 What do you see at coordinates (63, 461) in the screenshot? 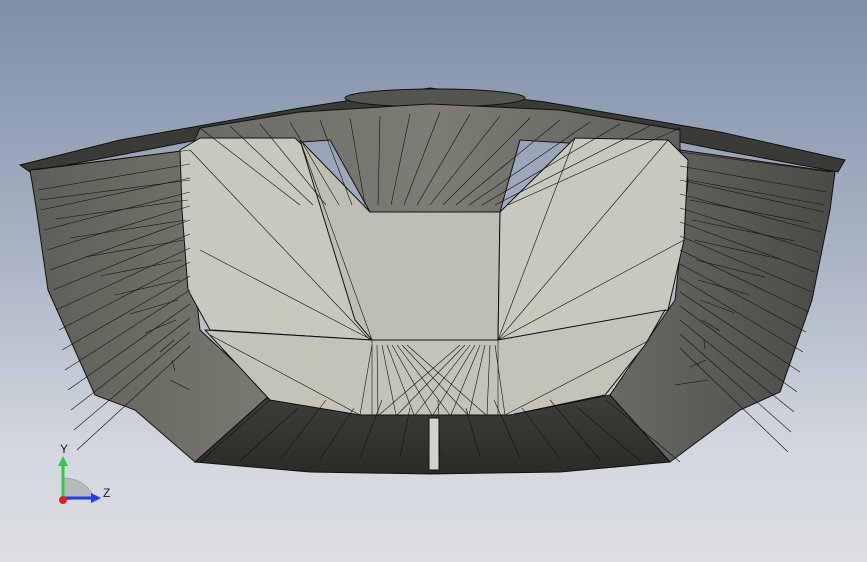
I see `y-axis-arrow` at bounding box center [63, 461].